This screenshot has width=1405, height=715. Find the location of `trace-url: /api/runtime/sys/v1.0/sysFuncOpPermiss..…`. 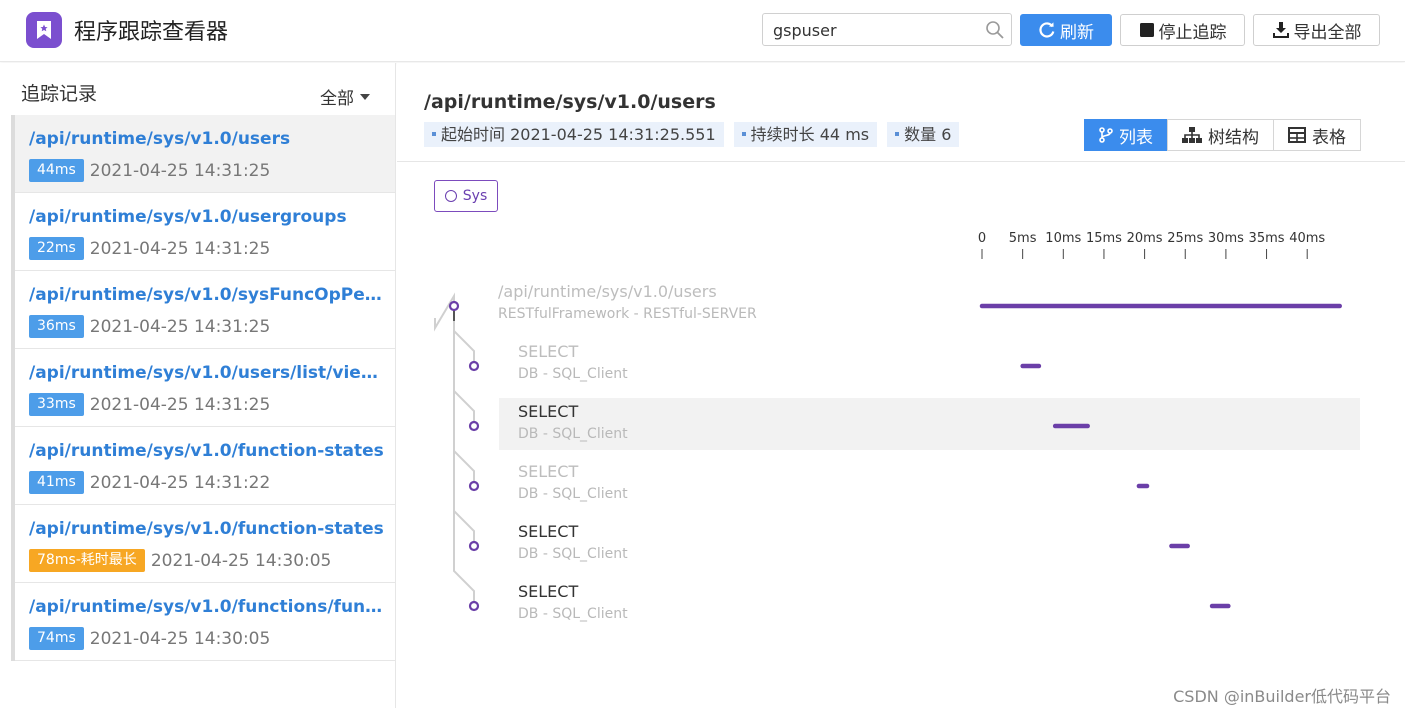

trace-url: /api/runtime/sys/v1.0/sysFuncOpPermiss..… is located at coordinates (207, 295).